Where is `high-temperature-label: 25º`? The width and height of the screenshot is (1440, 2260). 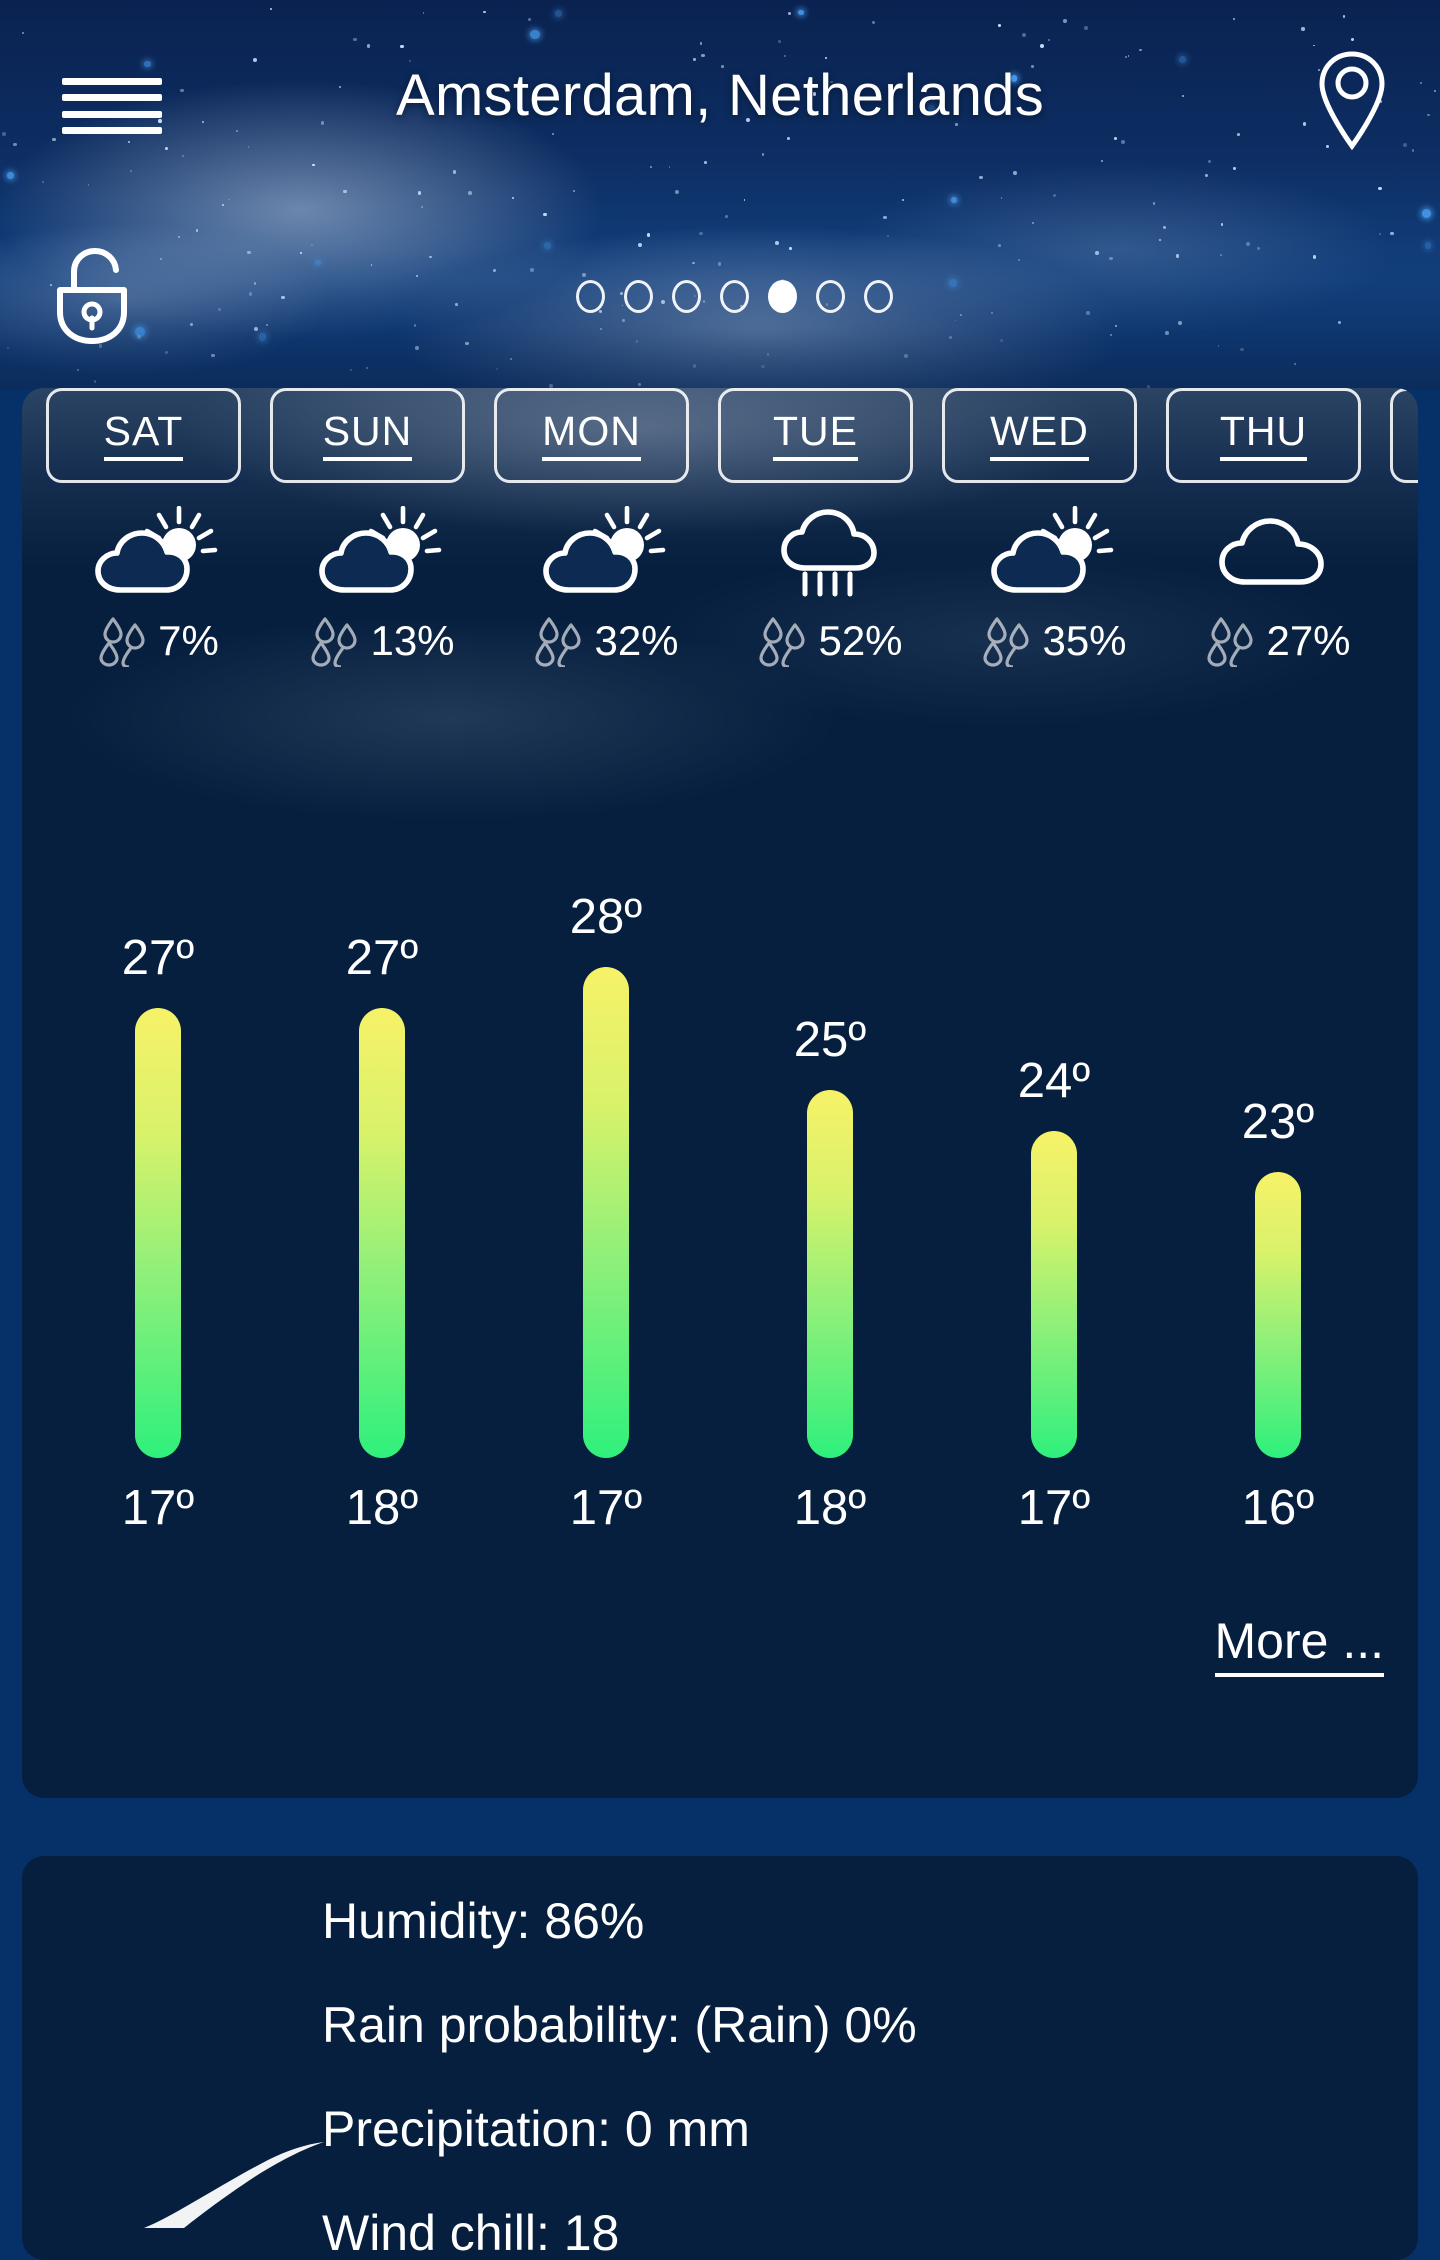
high-temperature-label: 25º is located at coordinates (830, 1040).